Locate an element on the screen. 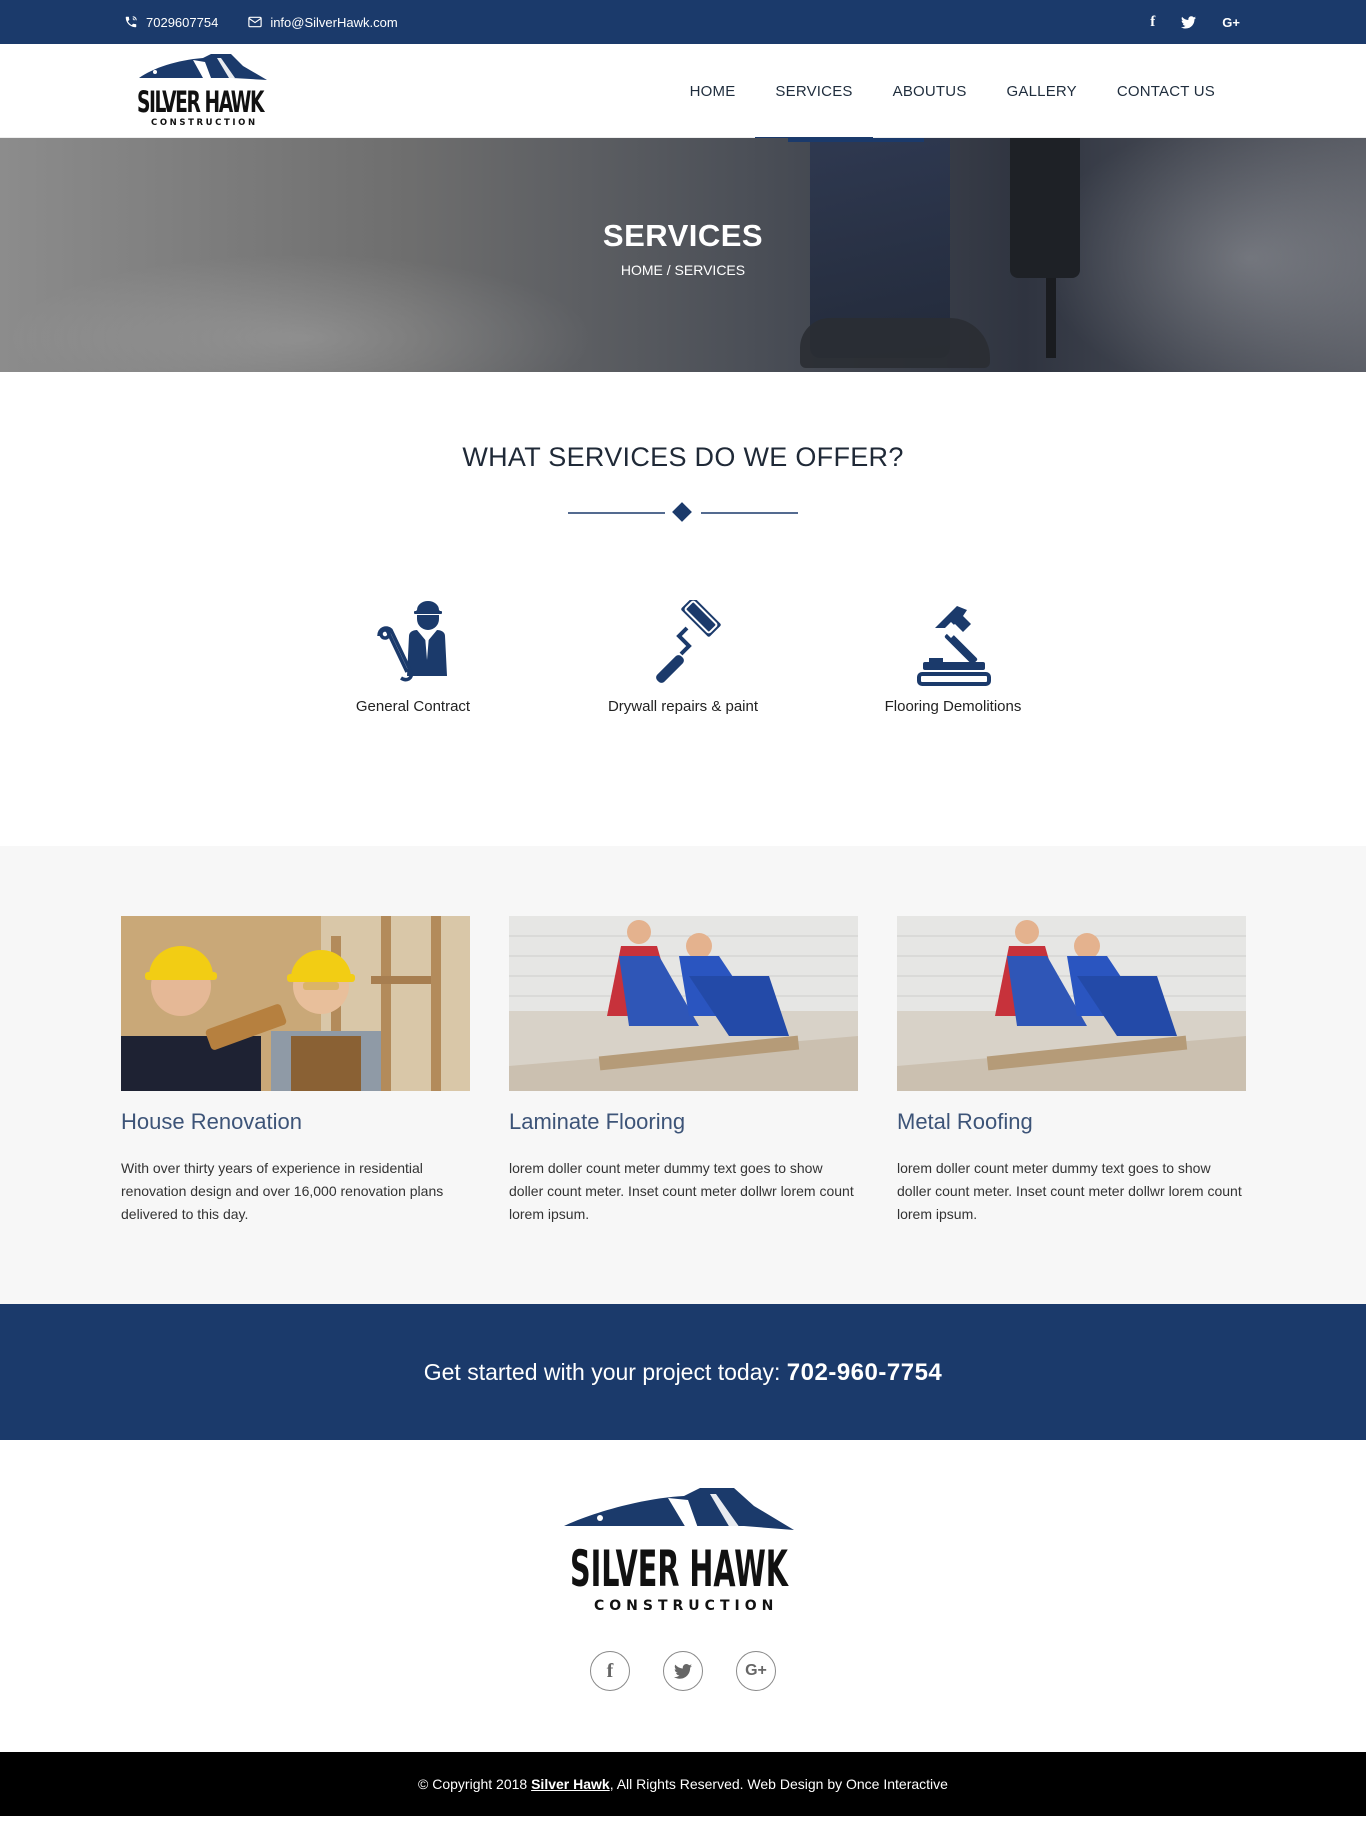 The width and height of the screenshot is (1366, 1824). silver-hawk-logo: SILVER HAWK CONSTRUCTION is located at coordinates (200, 90).